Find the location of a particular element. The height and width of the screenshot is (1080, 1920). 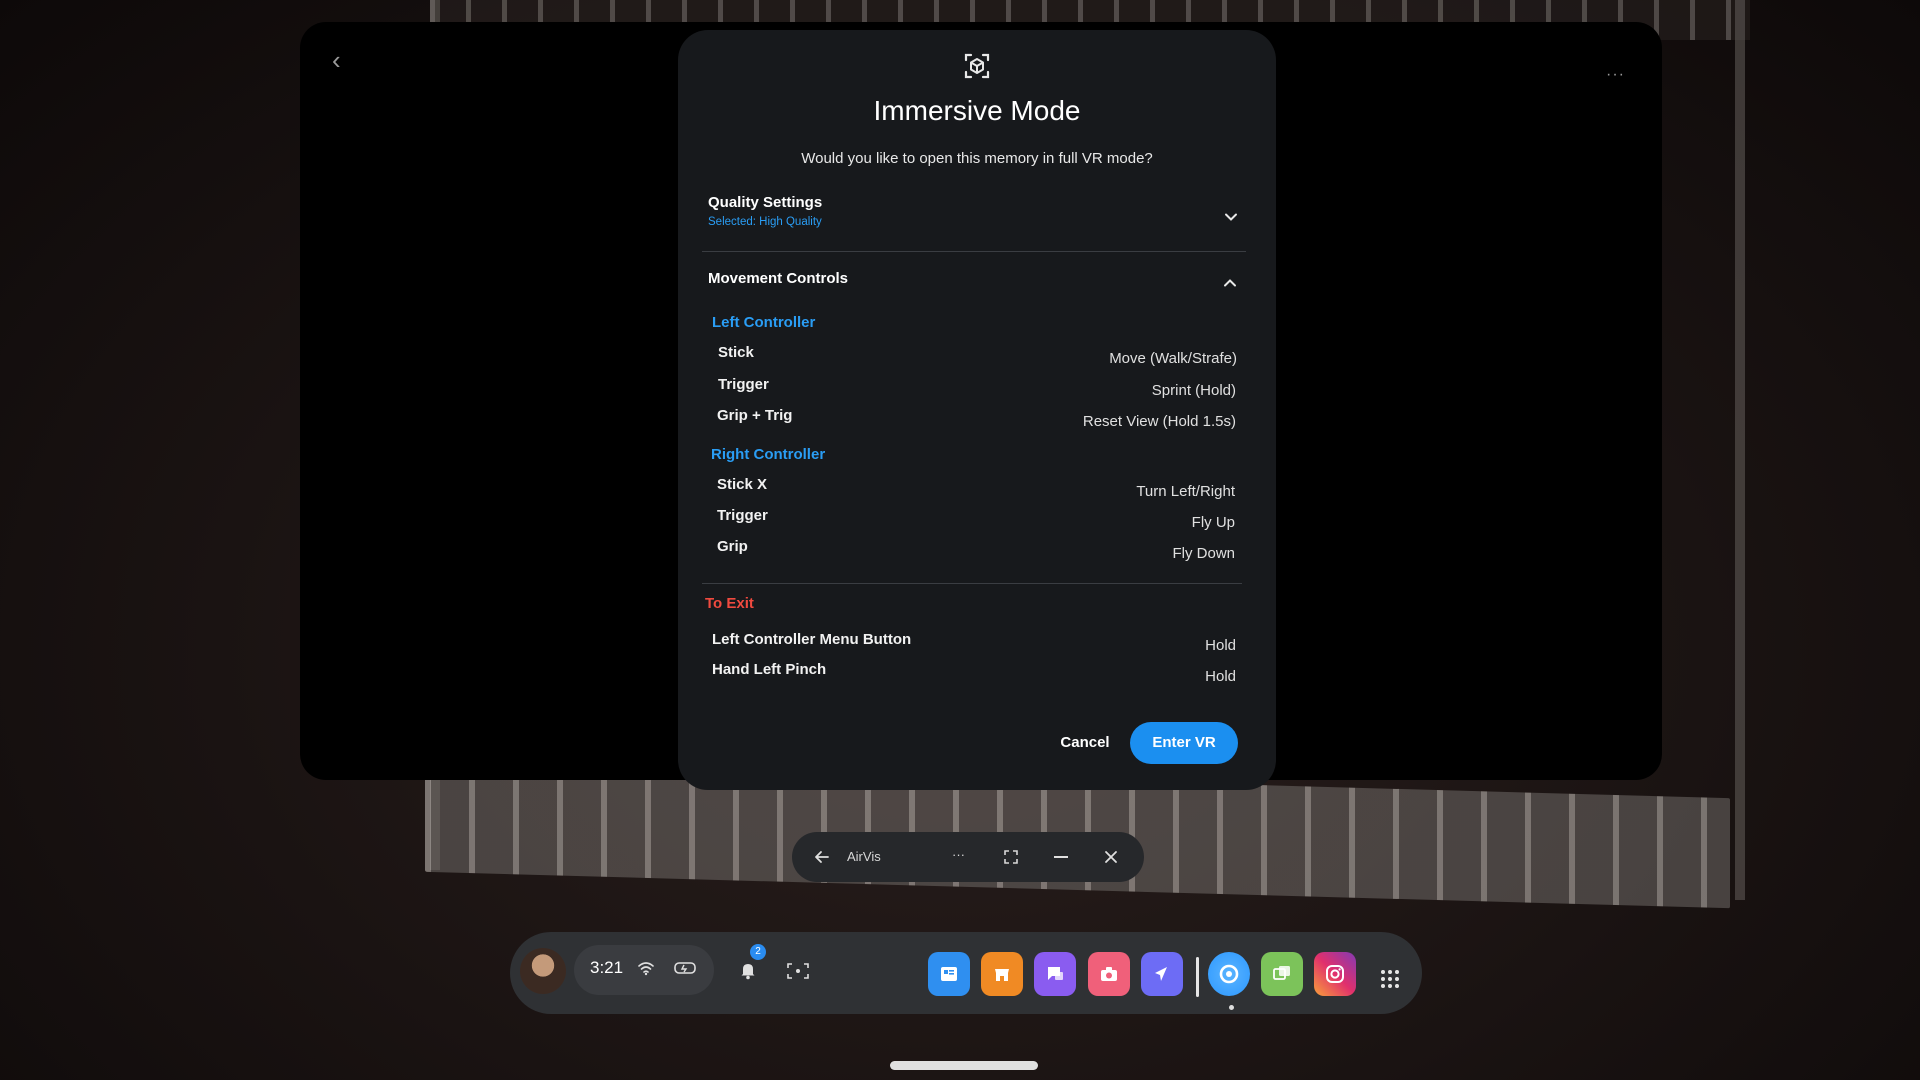

control-key: Stick X is located at coordinates (742, 484).